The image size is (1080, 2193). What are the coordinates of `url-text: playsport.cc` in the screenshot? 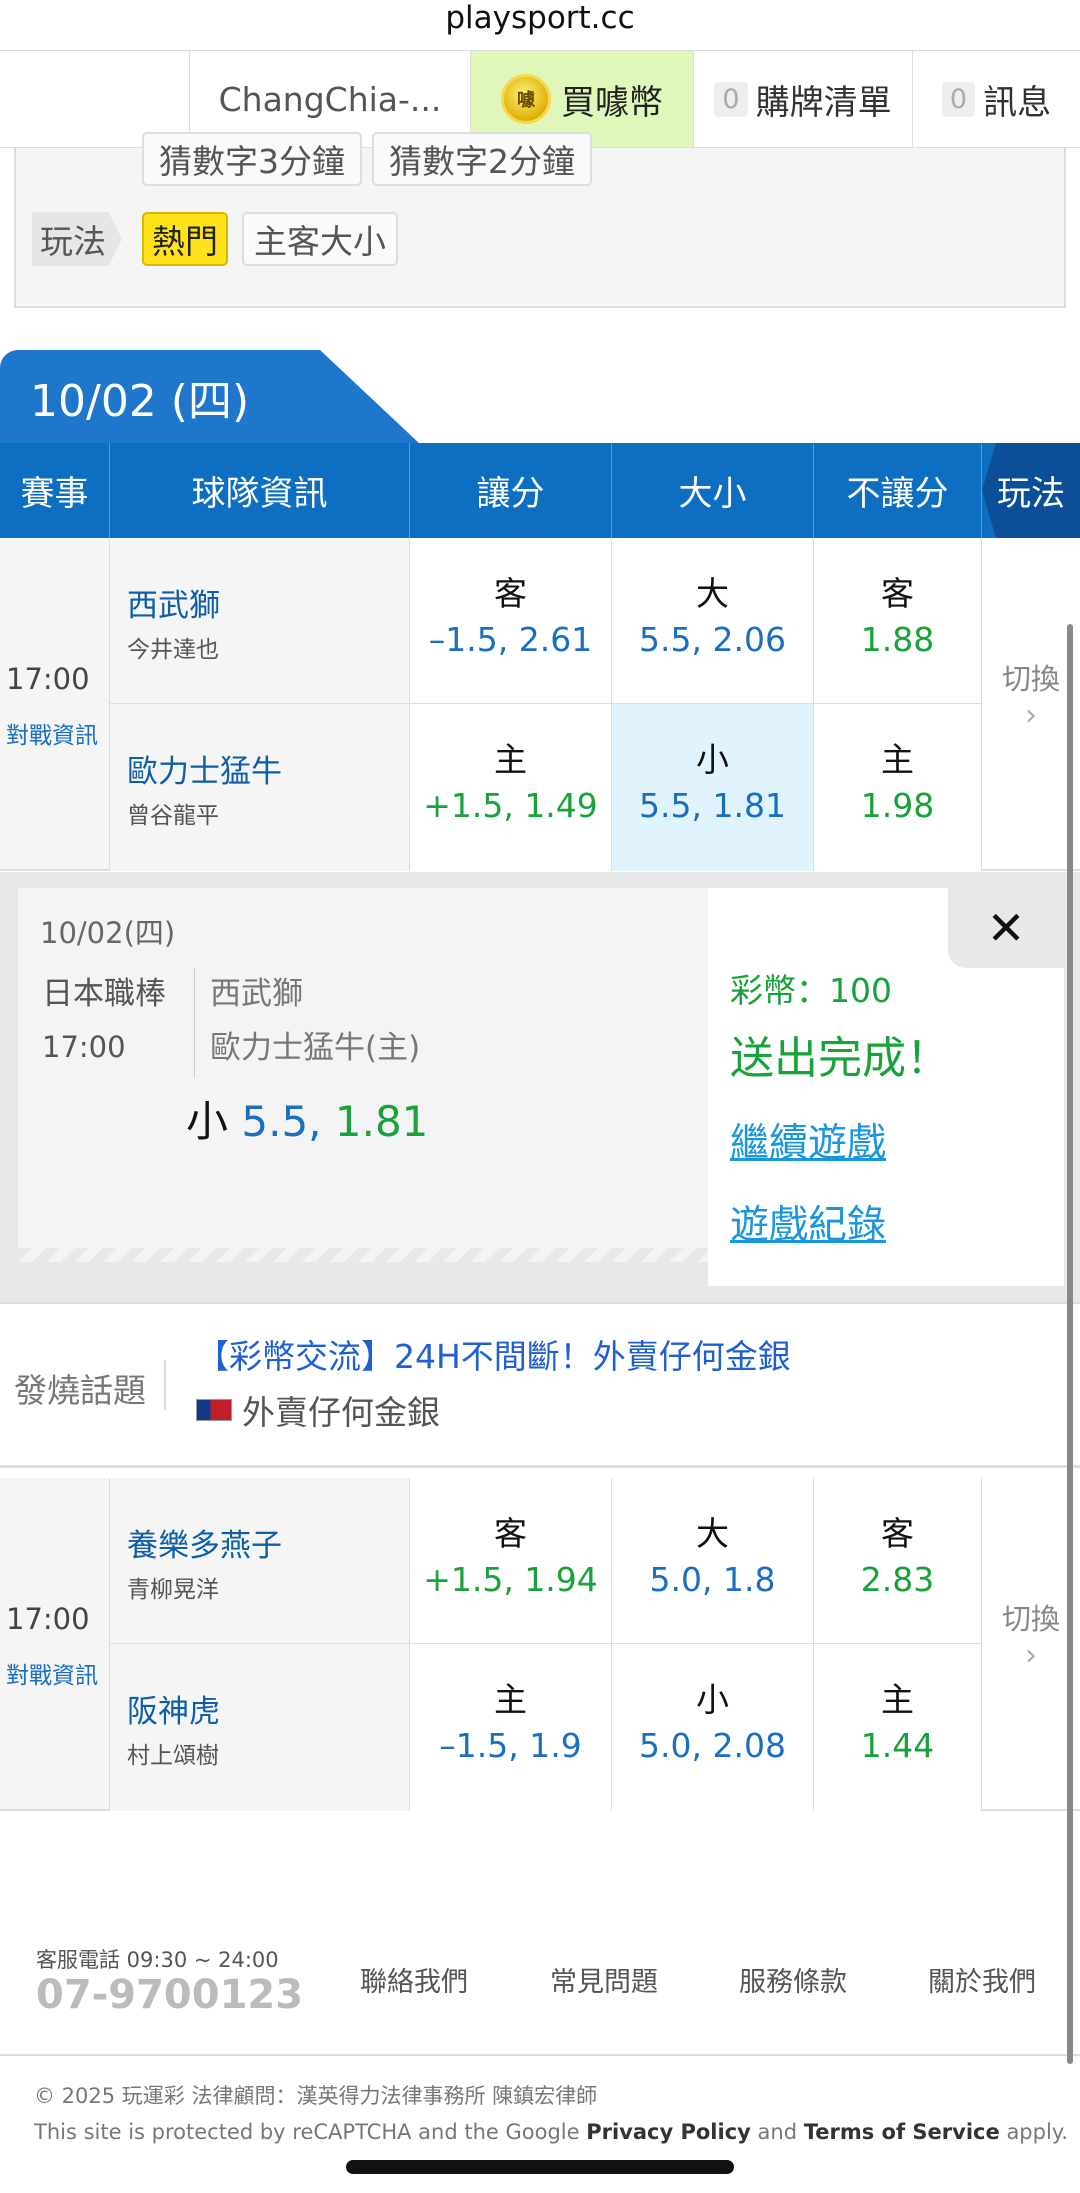 It's located at (540, 18).